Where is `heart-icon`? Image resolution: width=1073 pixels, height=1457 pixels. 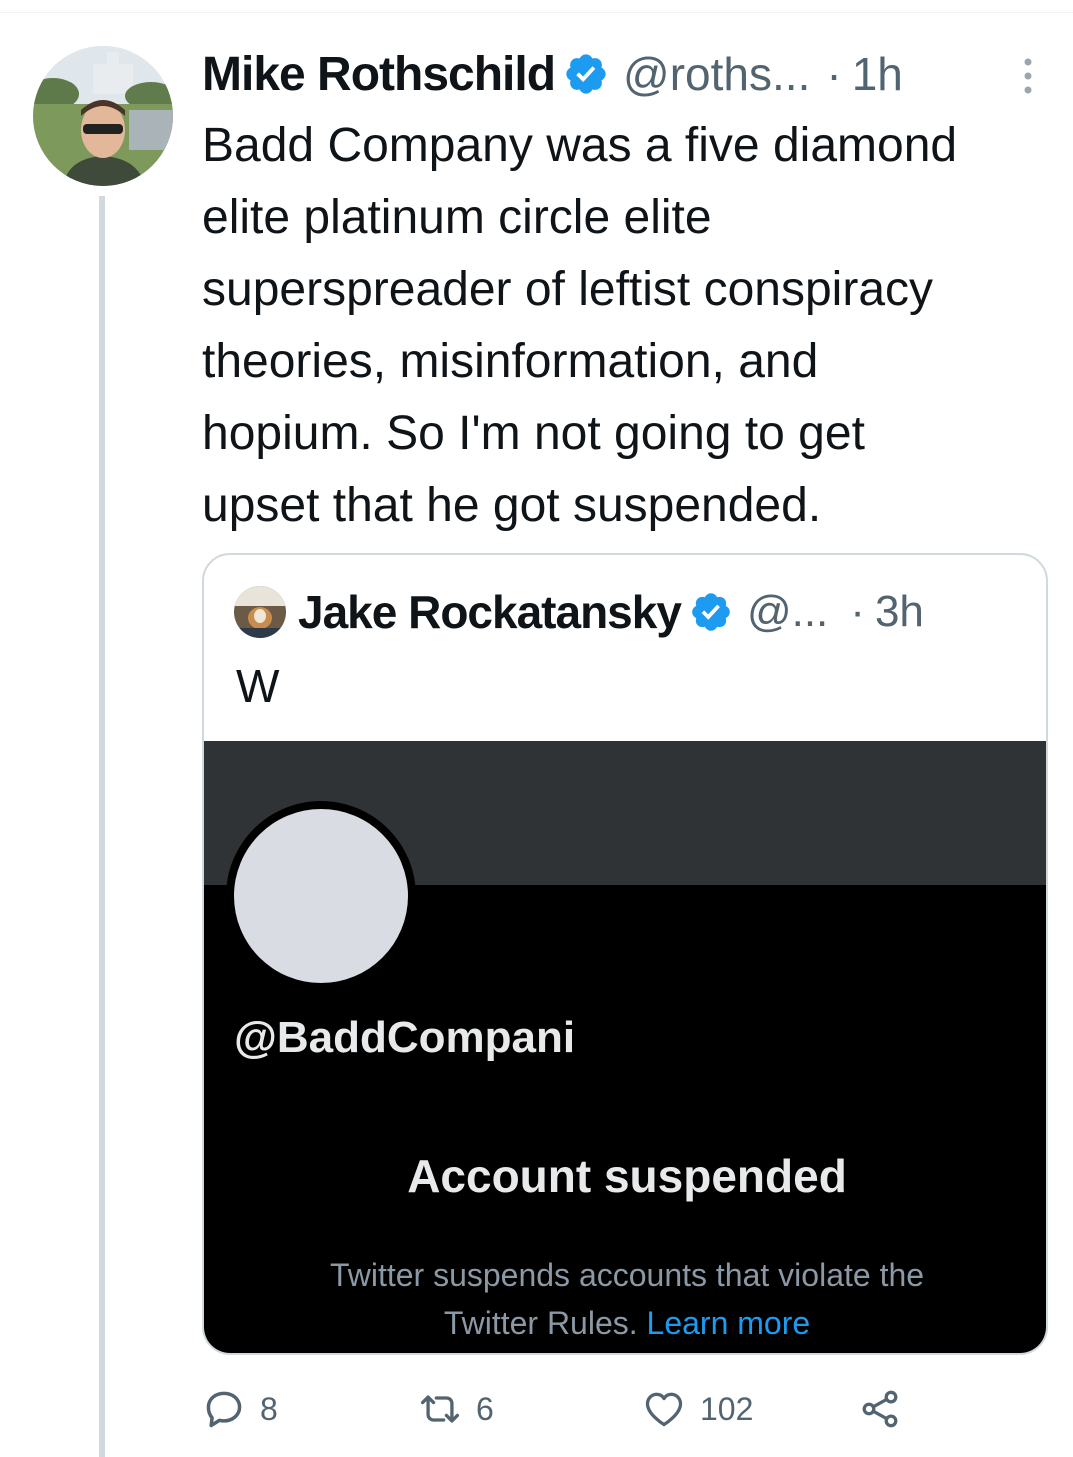 heart-icon is located at coordinates (664, 1409).